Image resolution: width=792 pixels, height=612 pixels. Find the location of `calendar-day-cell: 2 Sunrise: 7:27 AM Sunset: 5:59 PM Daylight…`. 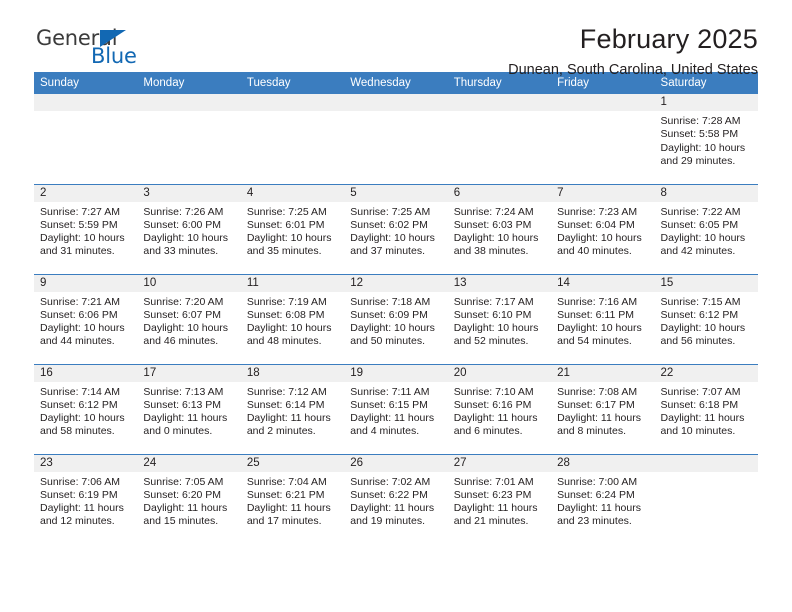

calendar-day-cell: 2 Sunrise: 7:27 AM Sunset: 5:59 PM Daylight… is located at coordinates (86, 228).